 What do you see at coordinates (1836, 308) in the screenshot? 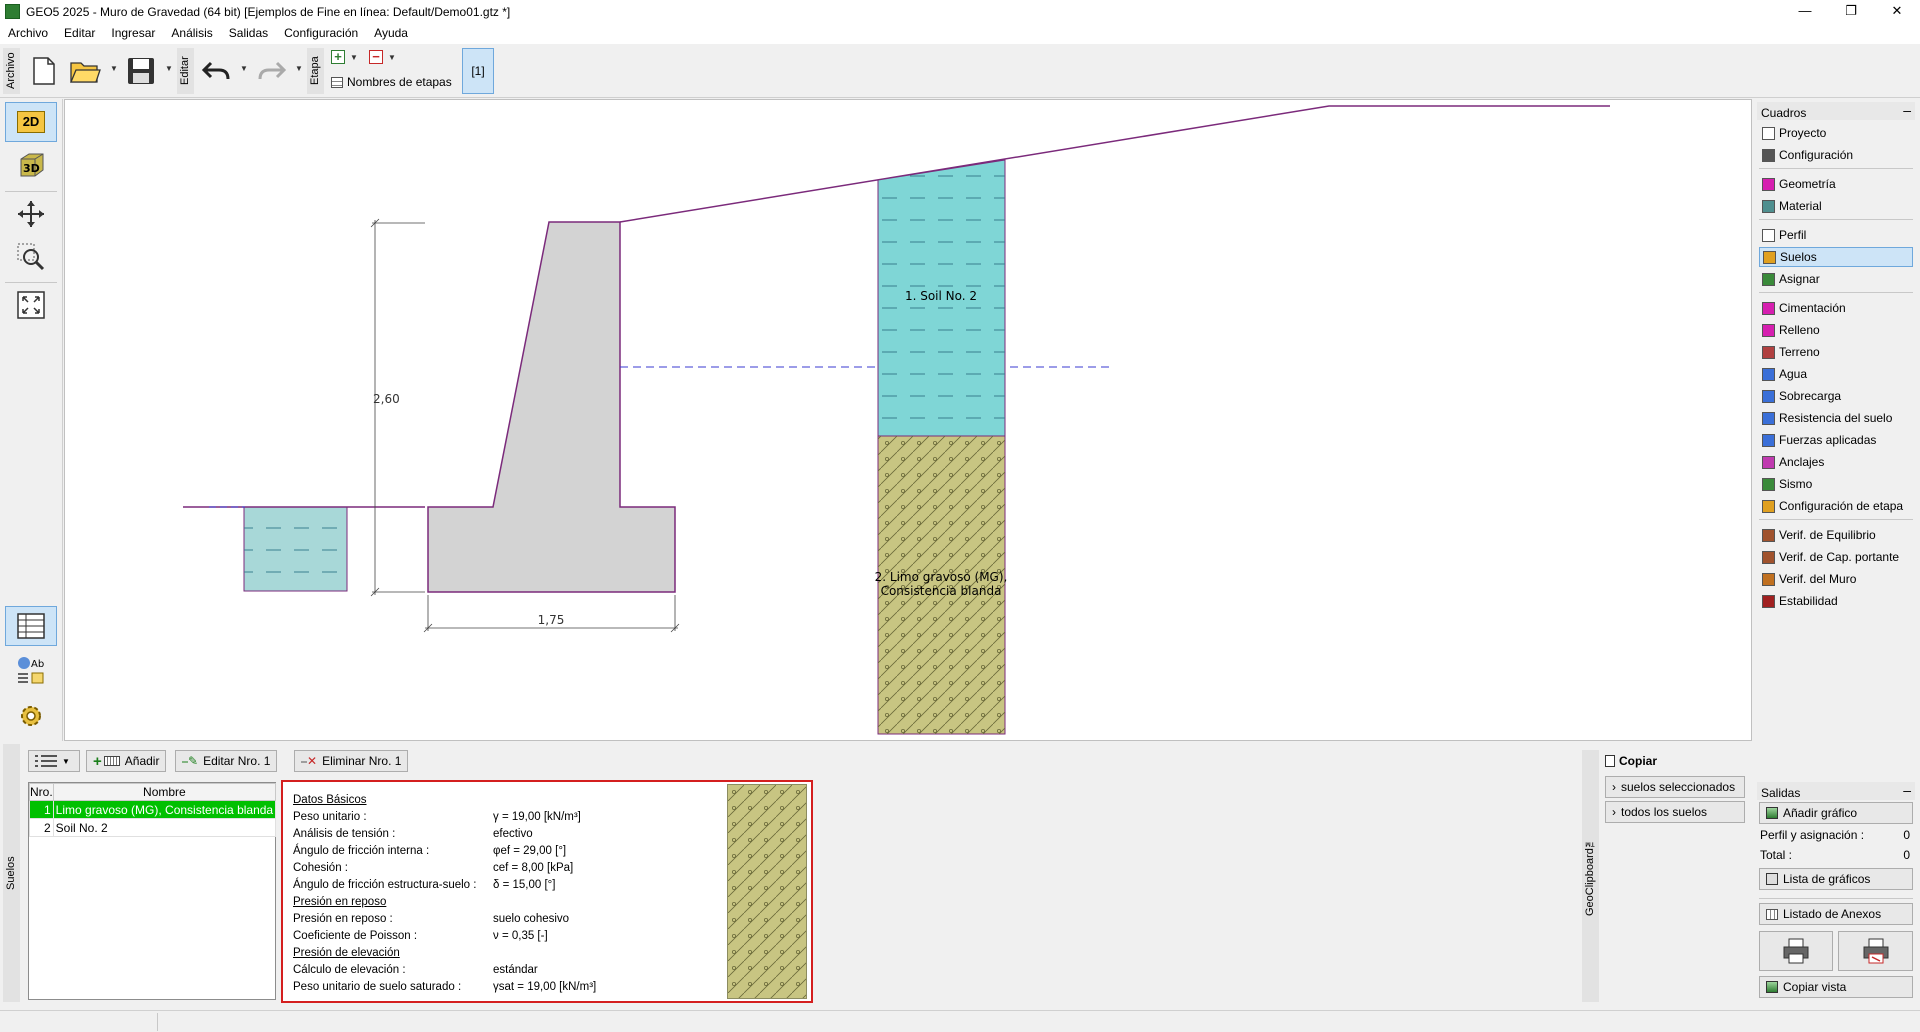
I see `frame-item-cimentacion: Cimentación` at bounding box center [1836, 308].